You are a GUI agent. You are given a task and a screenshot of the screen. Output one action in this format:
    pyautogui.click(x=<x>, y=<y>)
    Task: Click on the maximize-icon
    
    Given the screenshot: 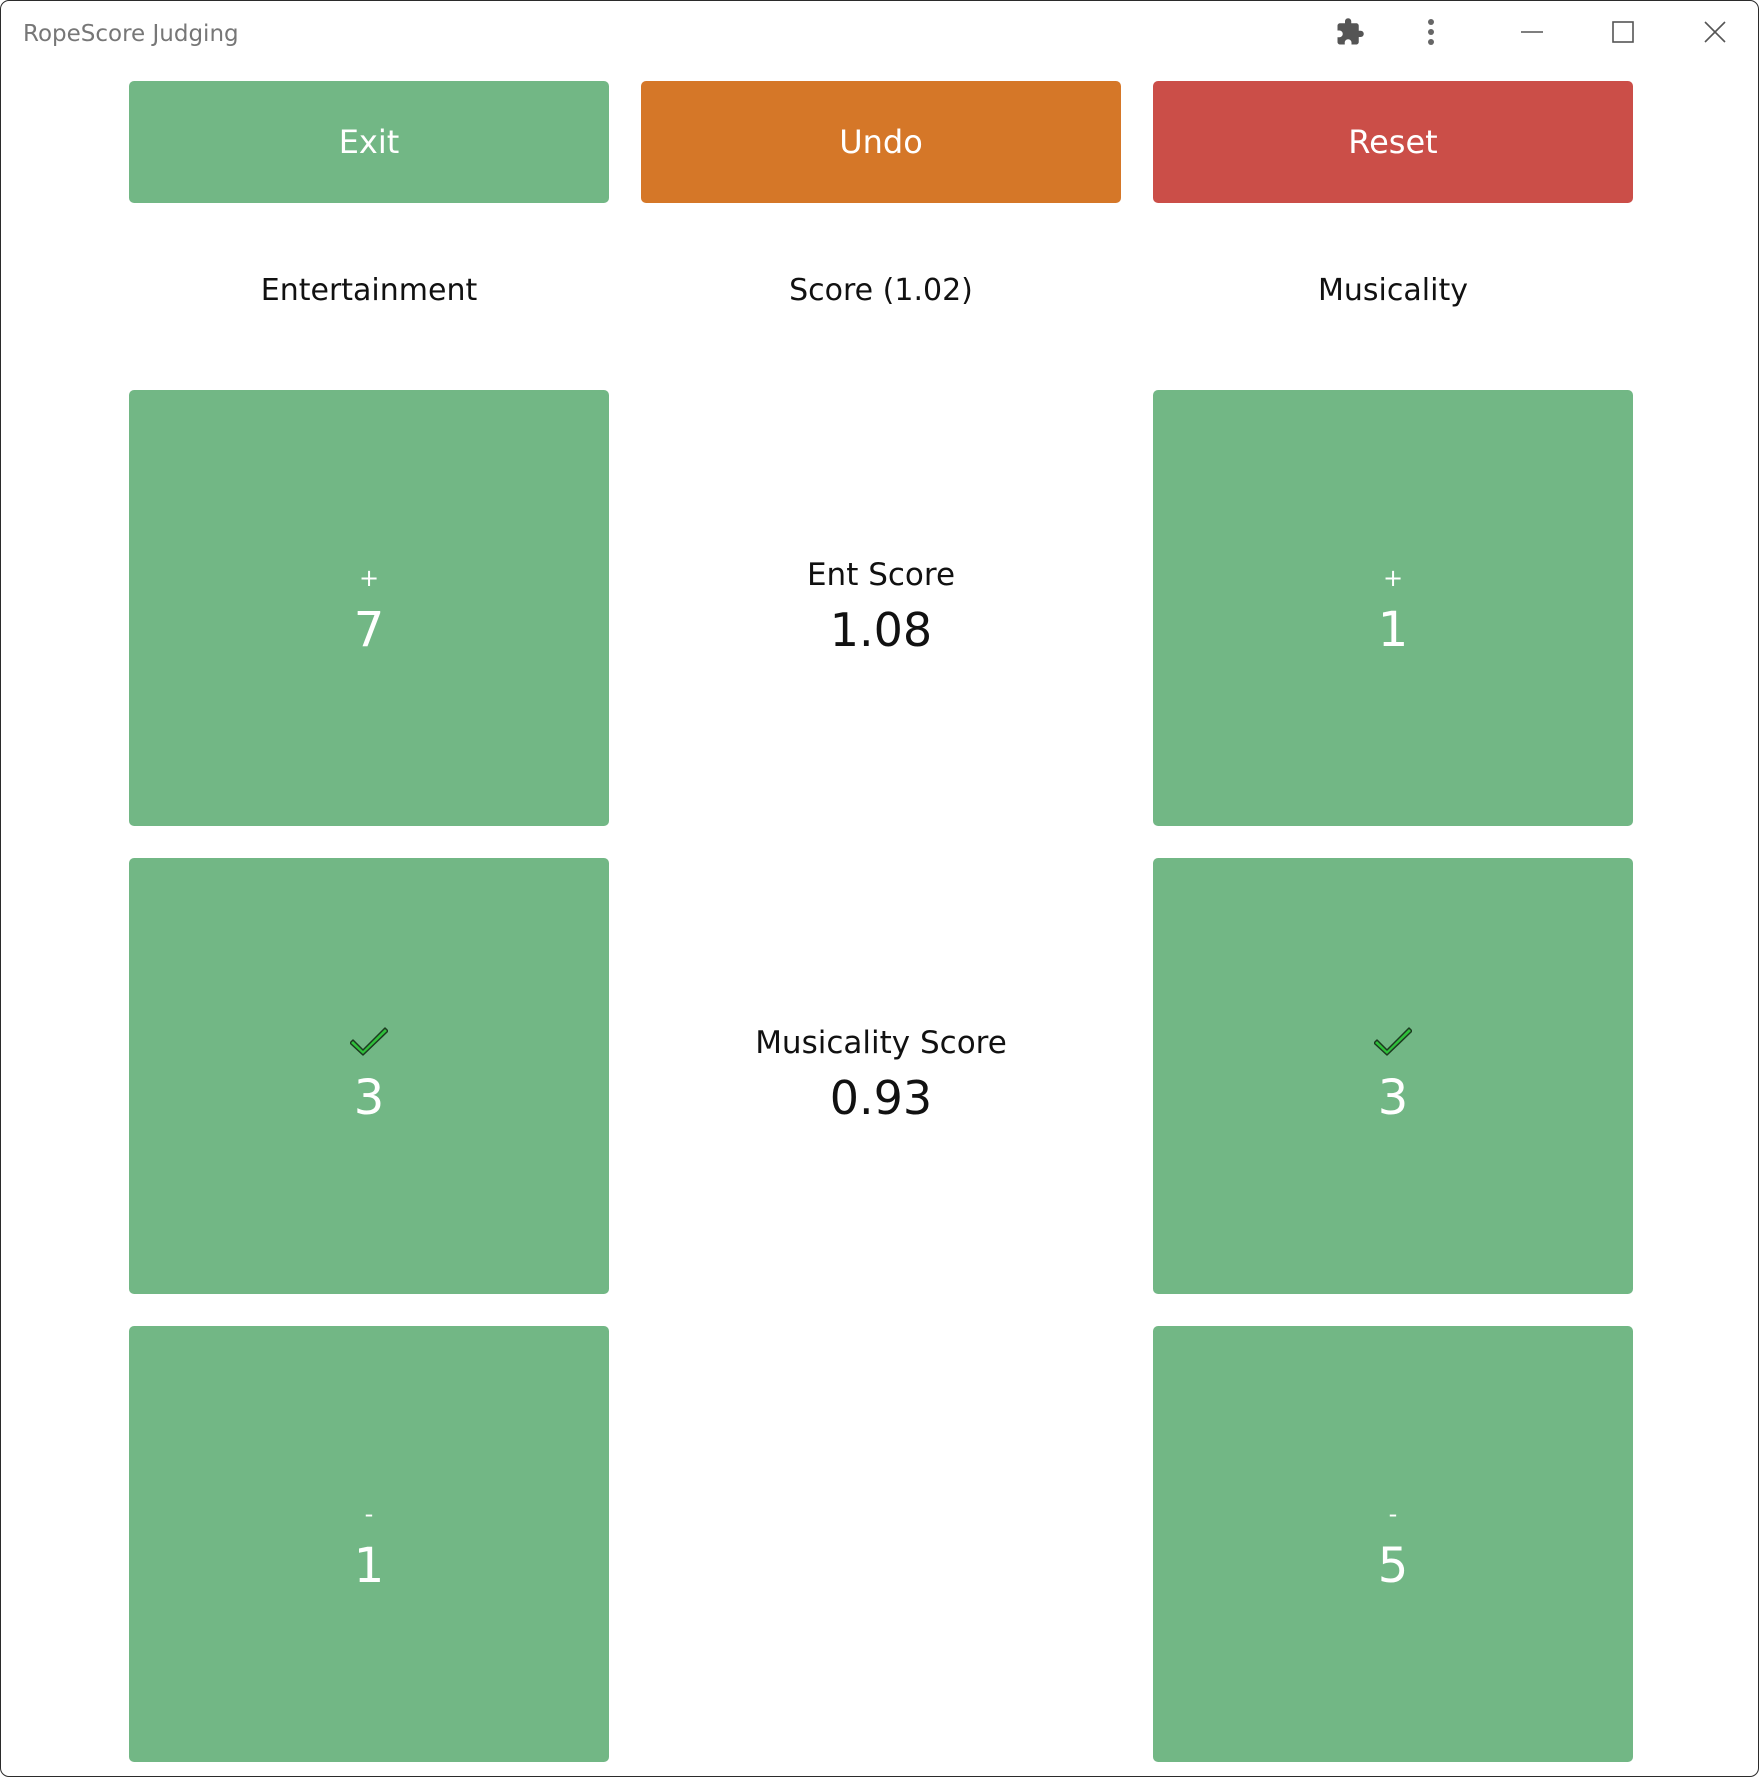 What is the action you would take?
    pyautogui.click(x=1623, y=32)
    